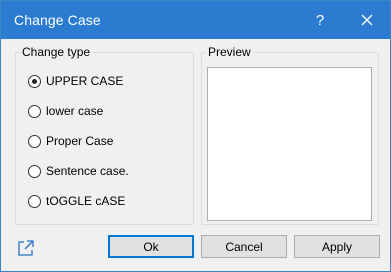 This screenshot has width=391, height=272. I want to click on radio-upper-case: UPPER CASE, so click(75, 81).